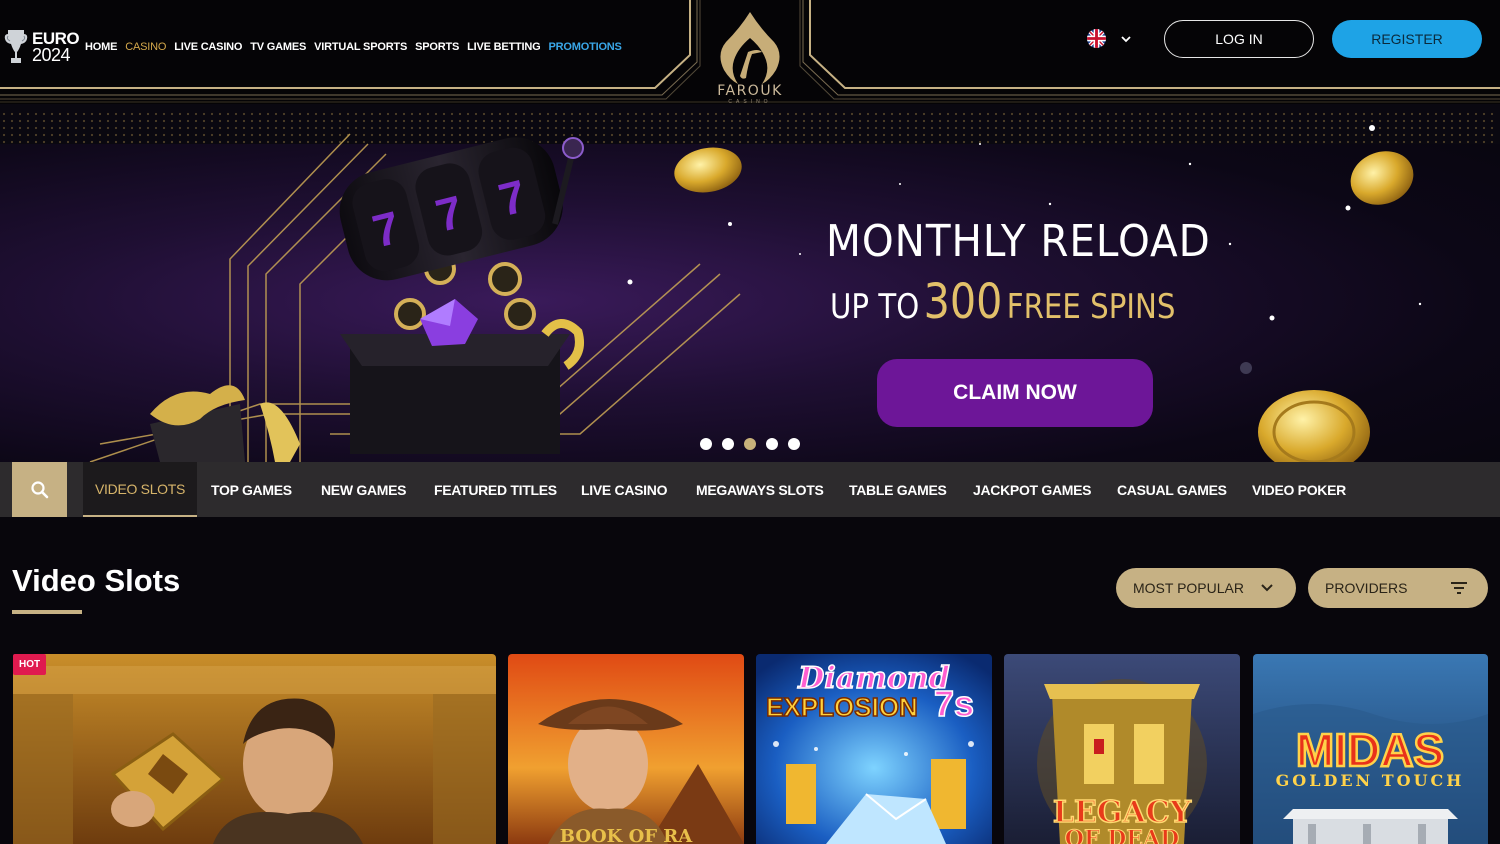  I want to click on category-tab-featured-titles: FEATURED TITLES, so click(495, 489).